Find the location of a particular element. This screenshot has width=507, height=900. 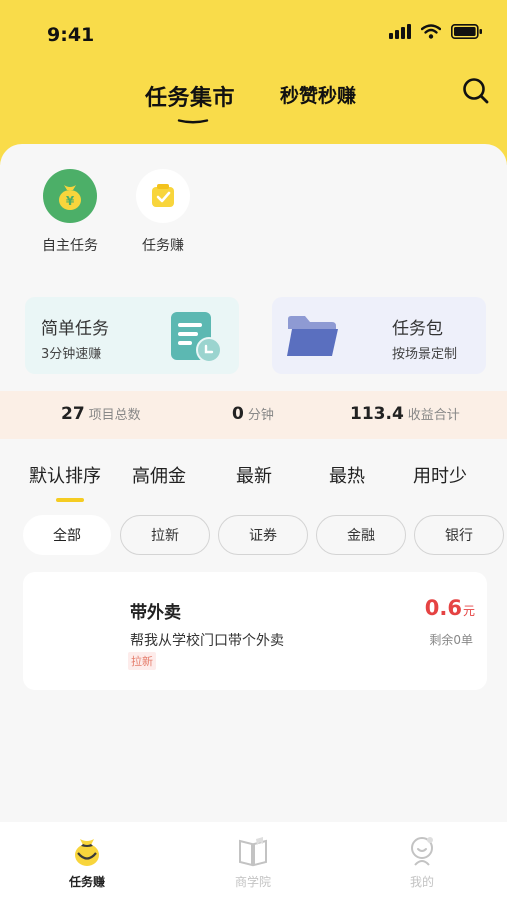

nav-label: 商学院 is located at coordinates (252, 882).